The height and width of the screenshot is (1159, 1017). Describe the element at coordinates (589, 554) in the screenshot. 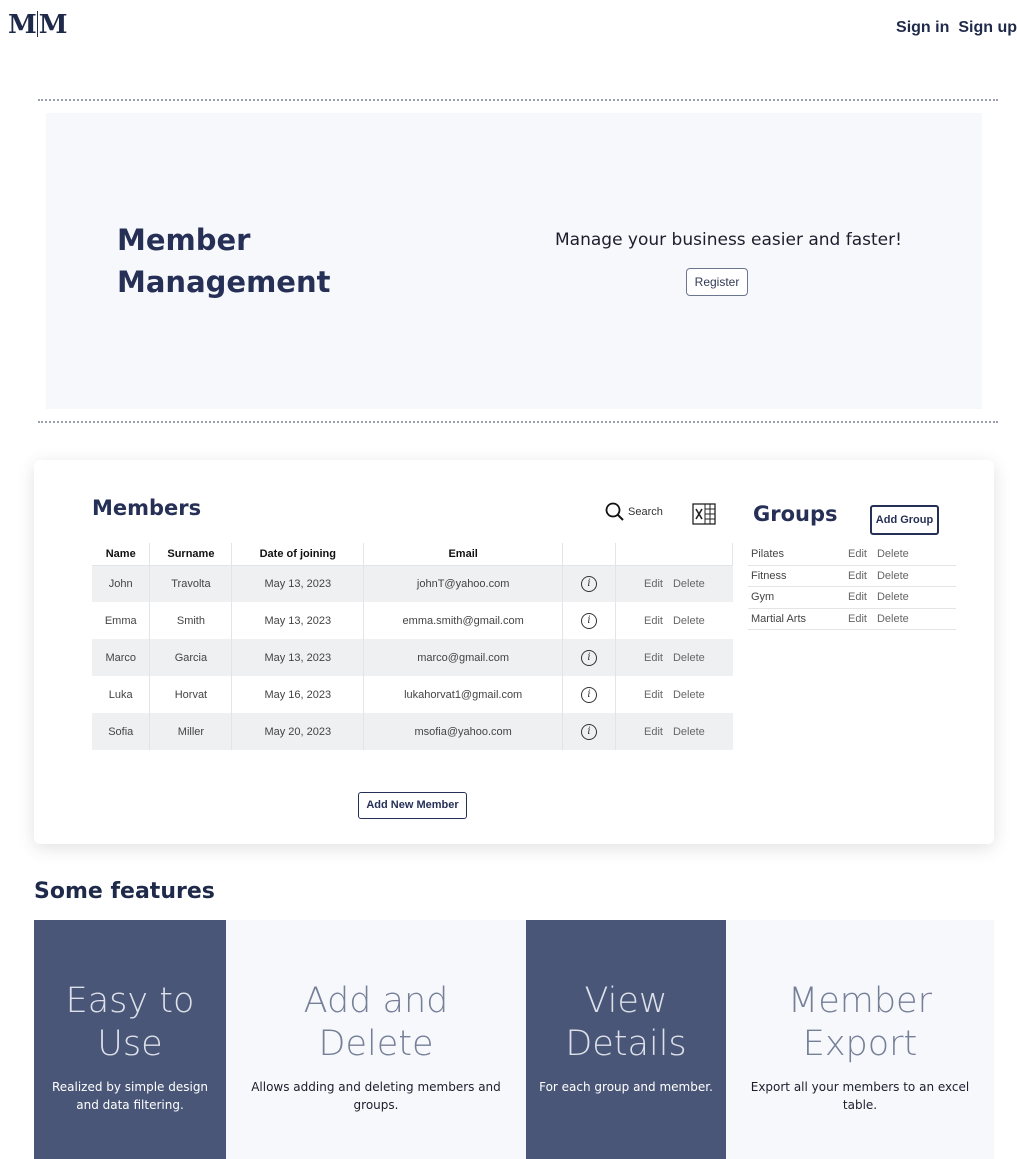

I see `col-info` at that location.